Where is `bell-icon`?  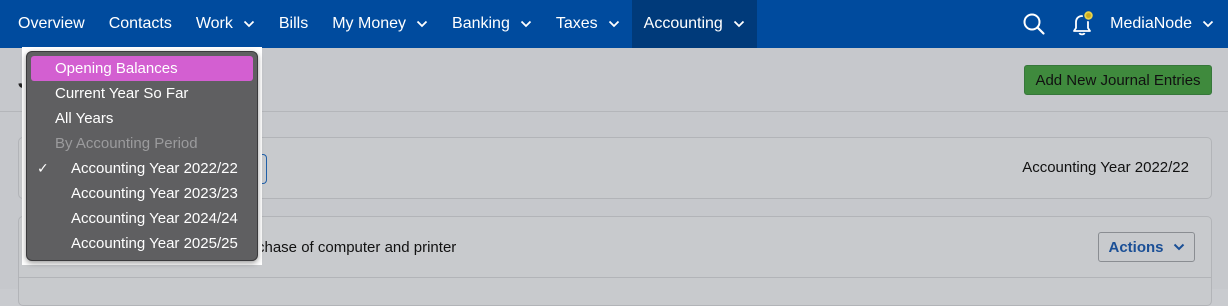
bell-icon is located at coordinates (1084, 22).